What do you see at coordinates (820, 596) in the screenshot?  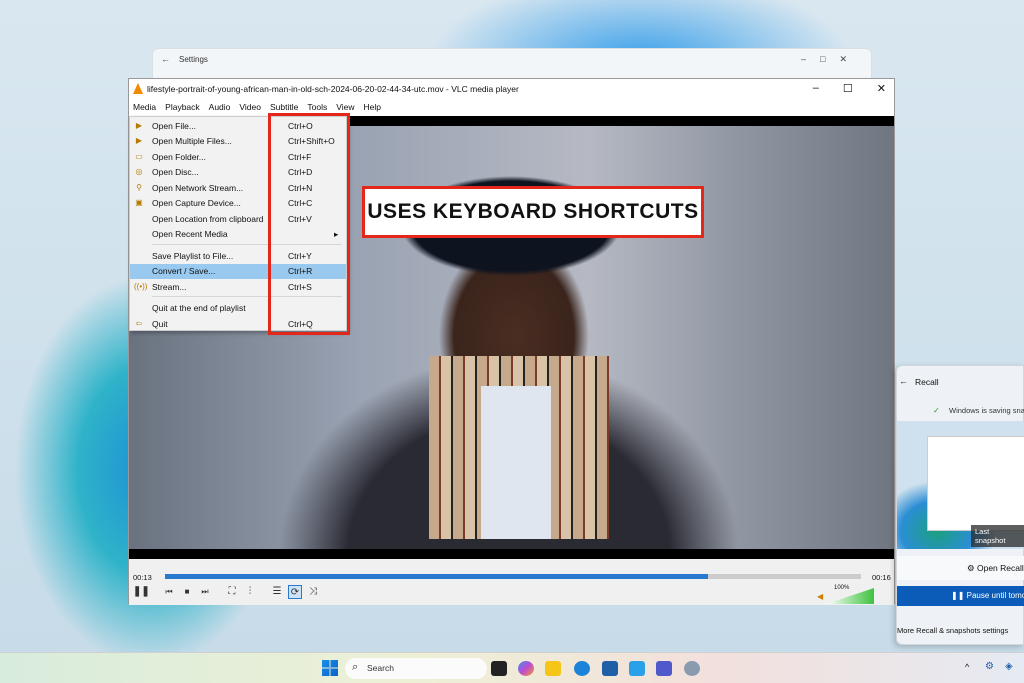 I see `speaker-icon: ◀` at bounding box center [820, 596].